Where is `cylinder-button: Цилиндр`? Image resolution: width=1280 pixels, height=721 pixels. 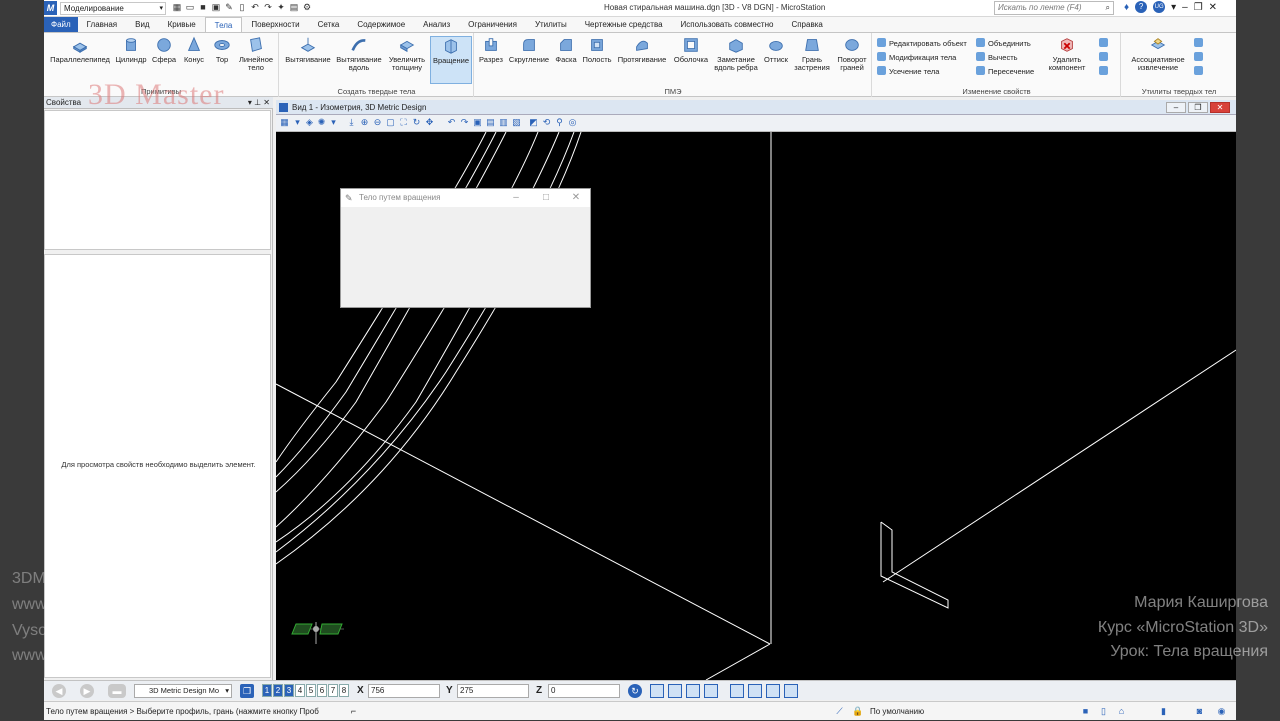
cylinder-button: Цилиндр is located at coordinates (131, 50).